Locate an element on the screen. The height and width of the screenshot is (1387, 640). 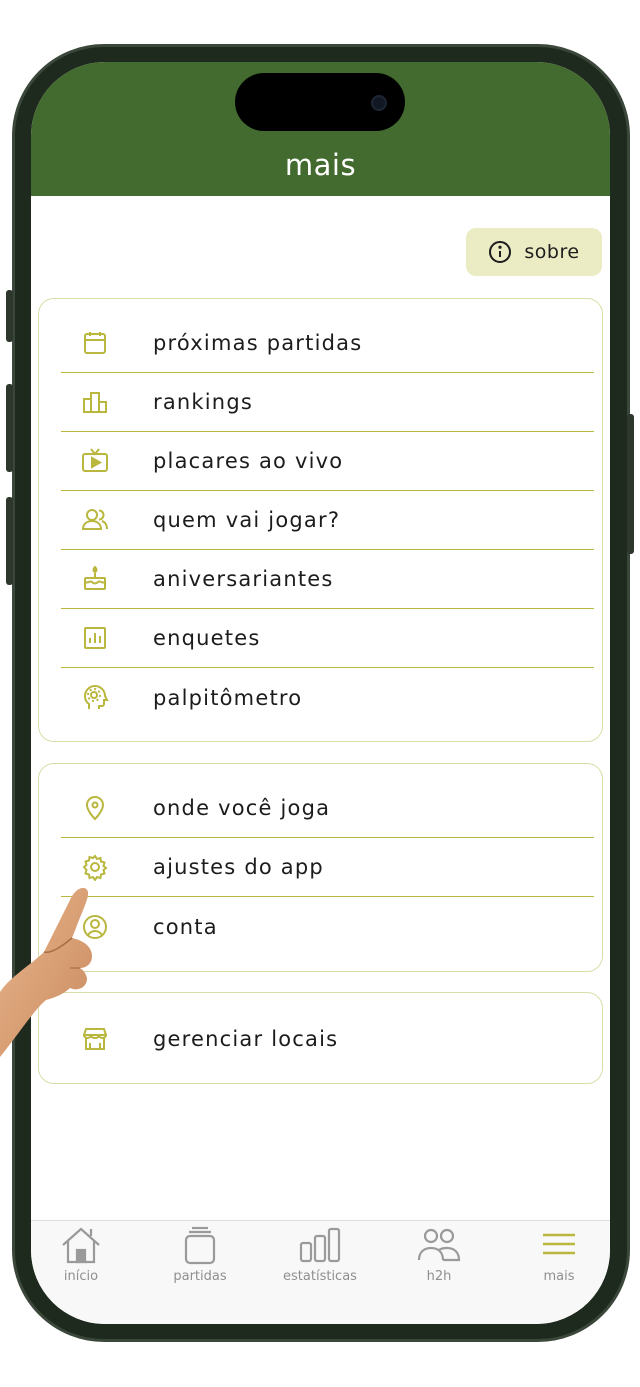
bottom-tab-bar: início partidas estatísticas h2h mais is located at coordinates (320, 1272).